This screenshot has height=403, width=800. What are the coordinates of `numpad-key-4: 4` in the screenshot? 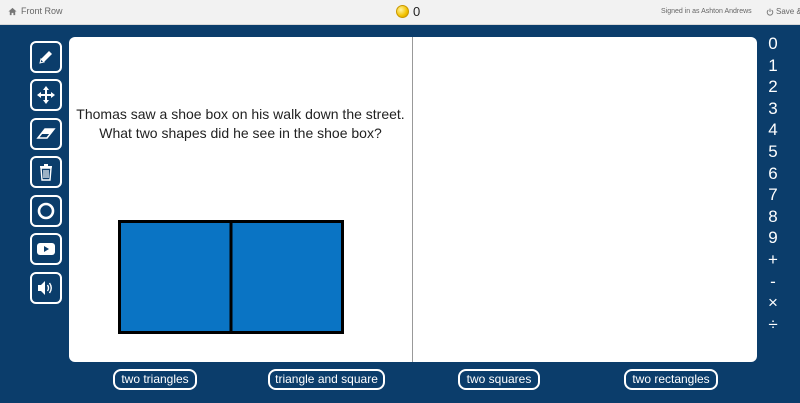 It's located at (773, 130).